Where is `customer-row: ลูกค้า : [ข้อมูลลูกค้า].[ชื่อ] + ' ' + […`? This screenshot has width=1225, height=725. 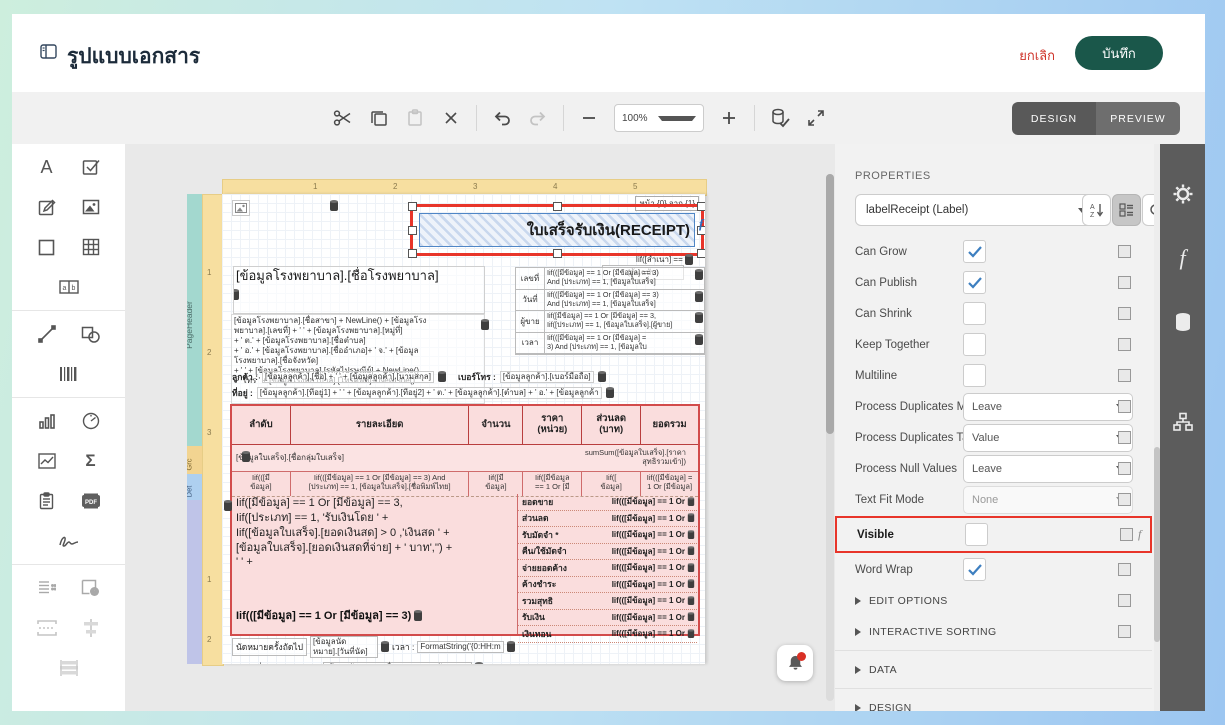
customer-row: ลูกค้า : [ข้อมูลลูกค้า].[ชื่อ] + ' ' + [… is located at coordinates (467, 377).